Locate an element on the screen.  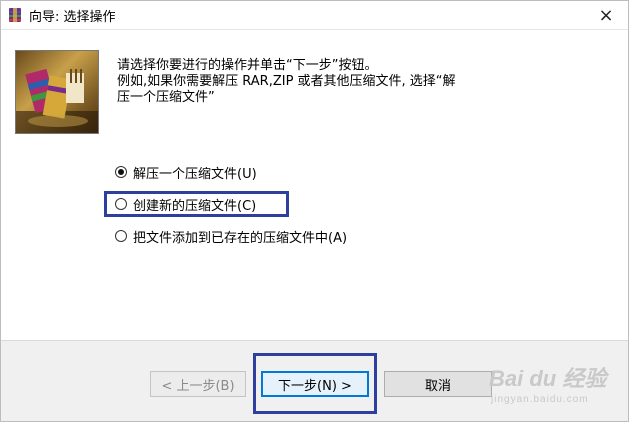
close-icon: × is located at coordinates (606, 15).